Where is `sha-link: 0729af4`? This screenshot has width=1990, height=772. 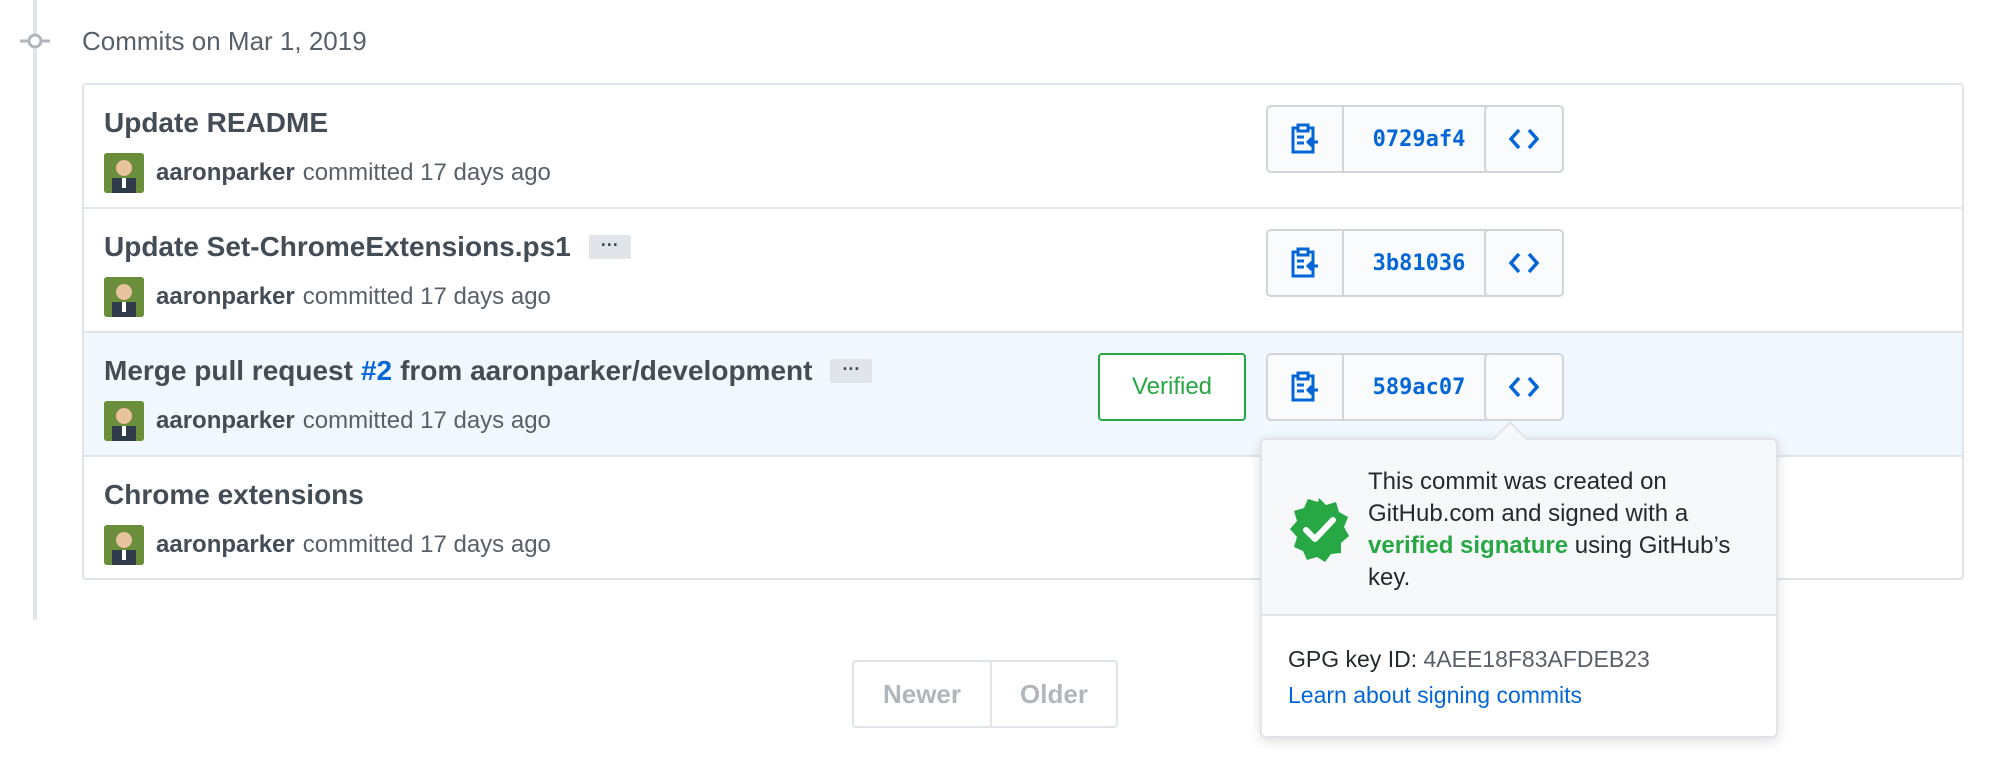 sha-link: 0729af4 is located at coordinates (1419, 139).